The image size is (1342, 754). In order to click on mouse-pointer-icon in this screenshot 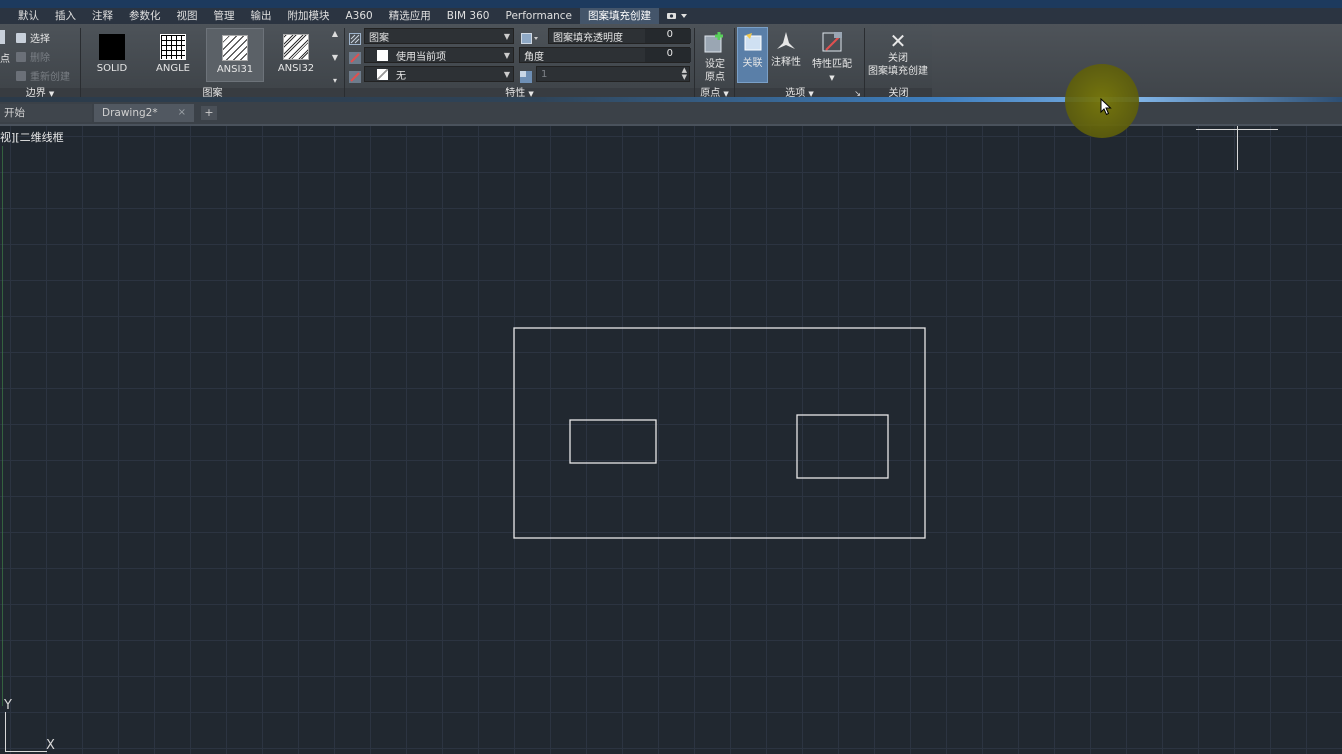, I will do `click(1106, 107)`.